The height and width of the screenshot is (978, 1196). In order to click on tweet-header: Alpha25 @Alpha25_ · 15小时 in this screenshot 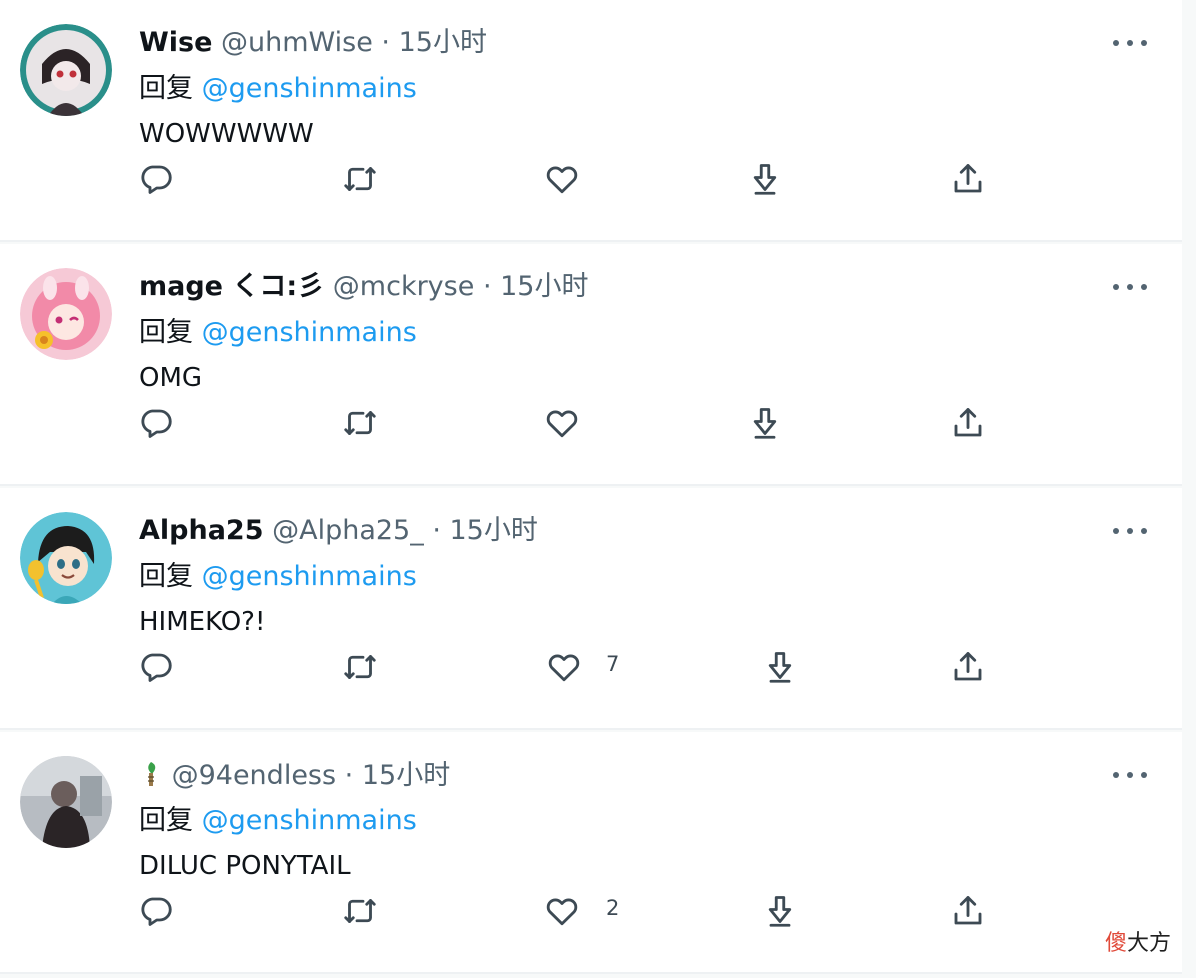, I will do `click(338, 531)`.